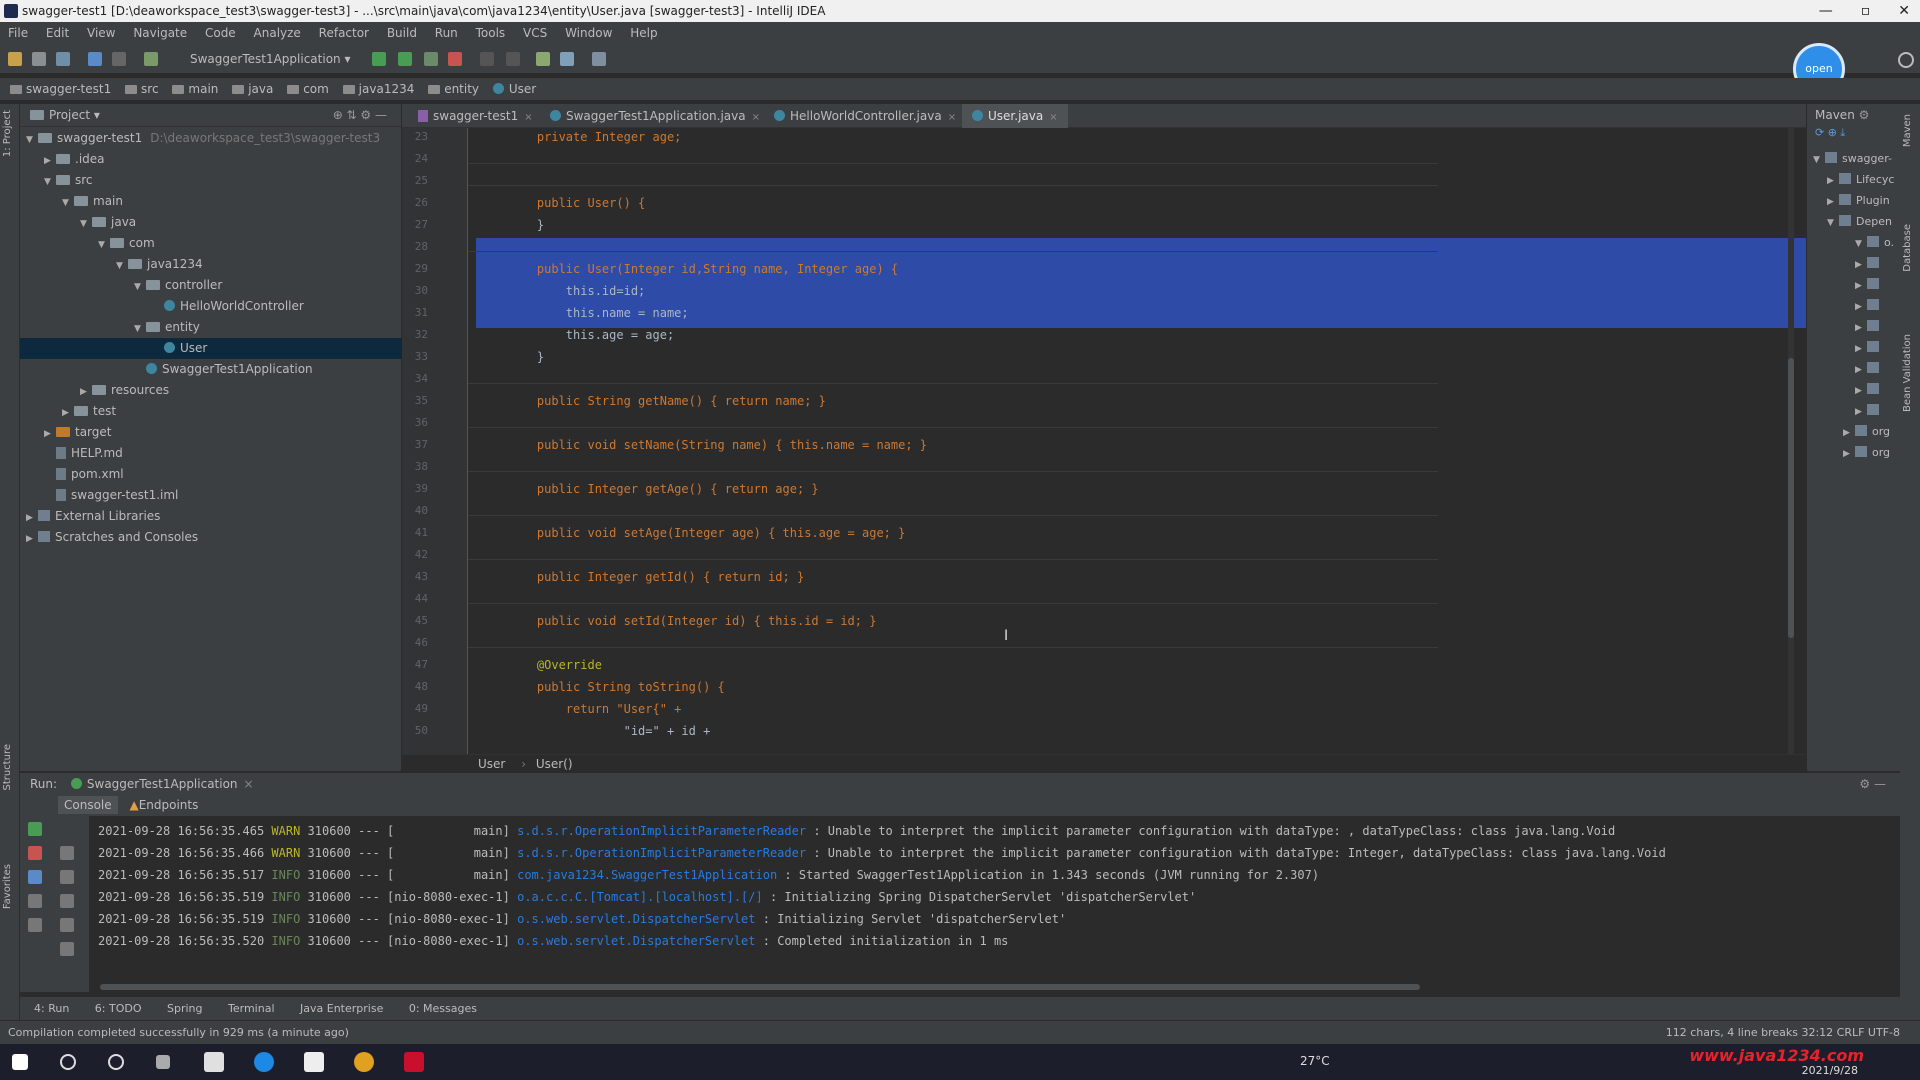  What do you see at coordinates (214, 1062) in the screenshot?
I see `app-store-icon` at bounding box center [214, 1062].